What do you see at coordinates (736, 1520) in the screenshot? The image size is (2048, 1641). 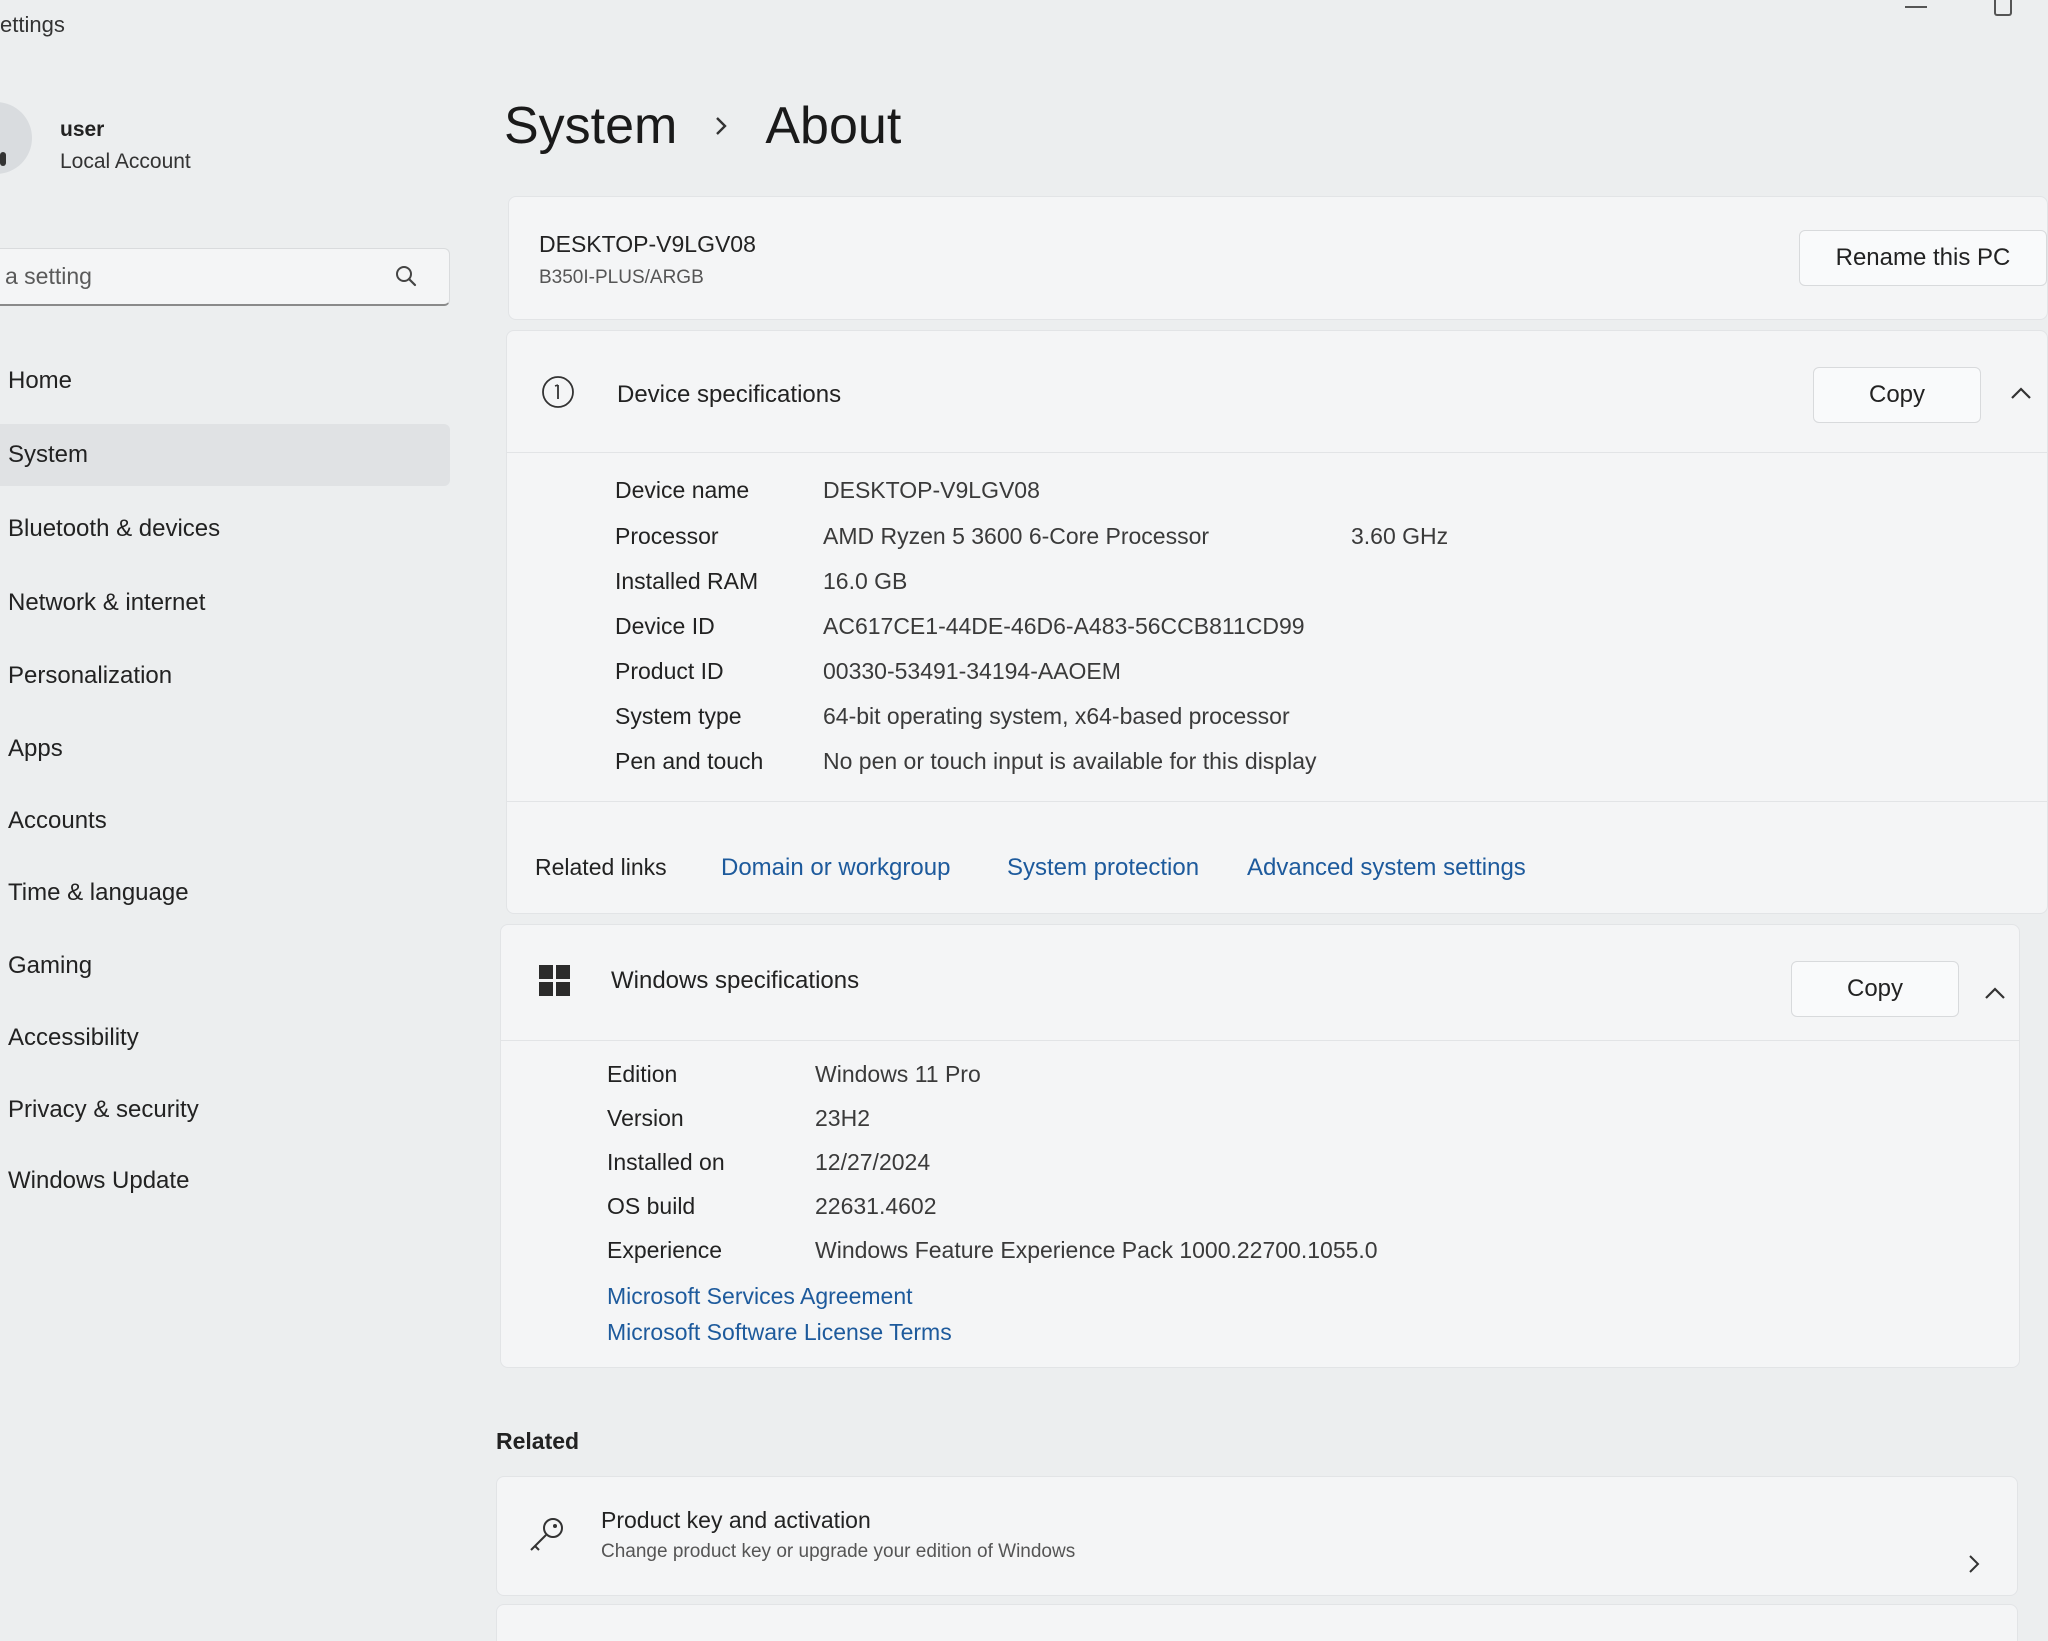 I see `product-key-title: Product key and activation` at bounding box center [736, 1520].